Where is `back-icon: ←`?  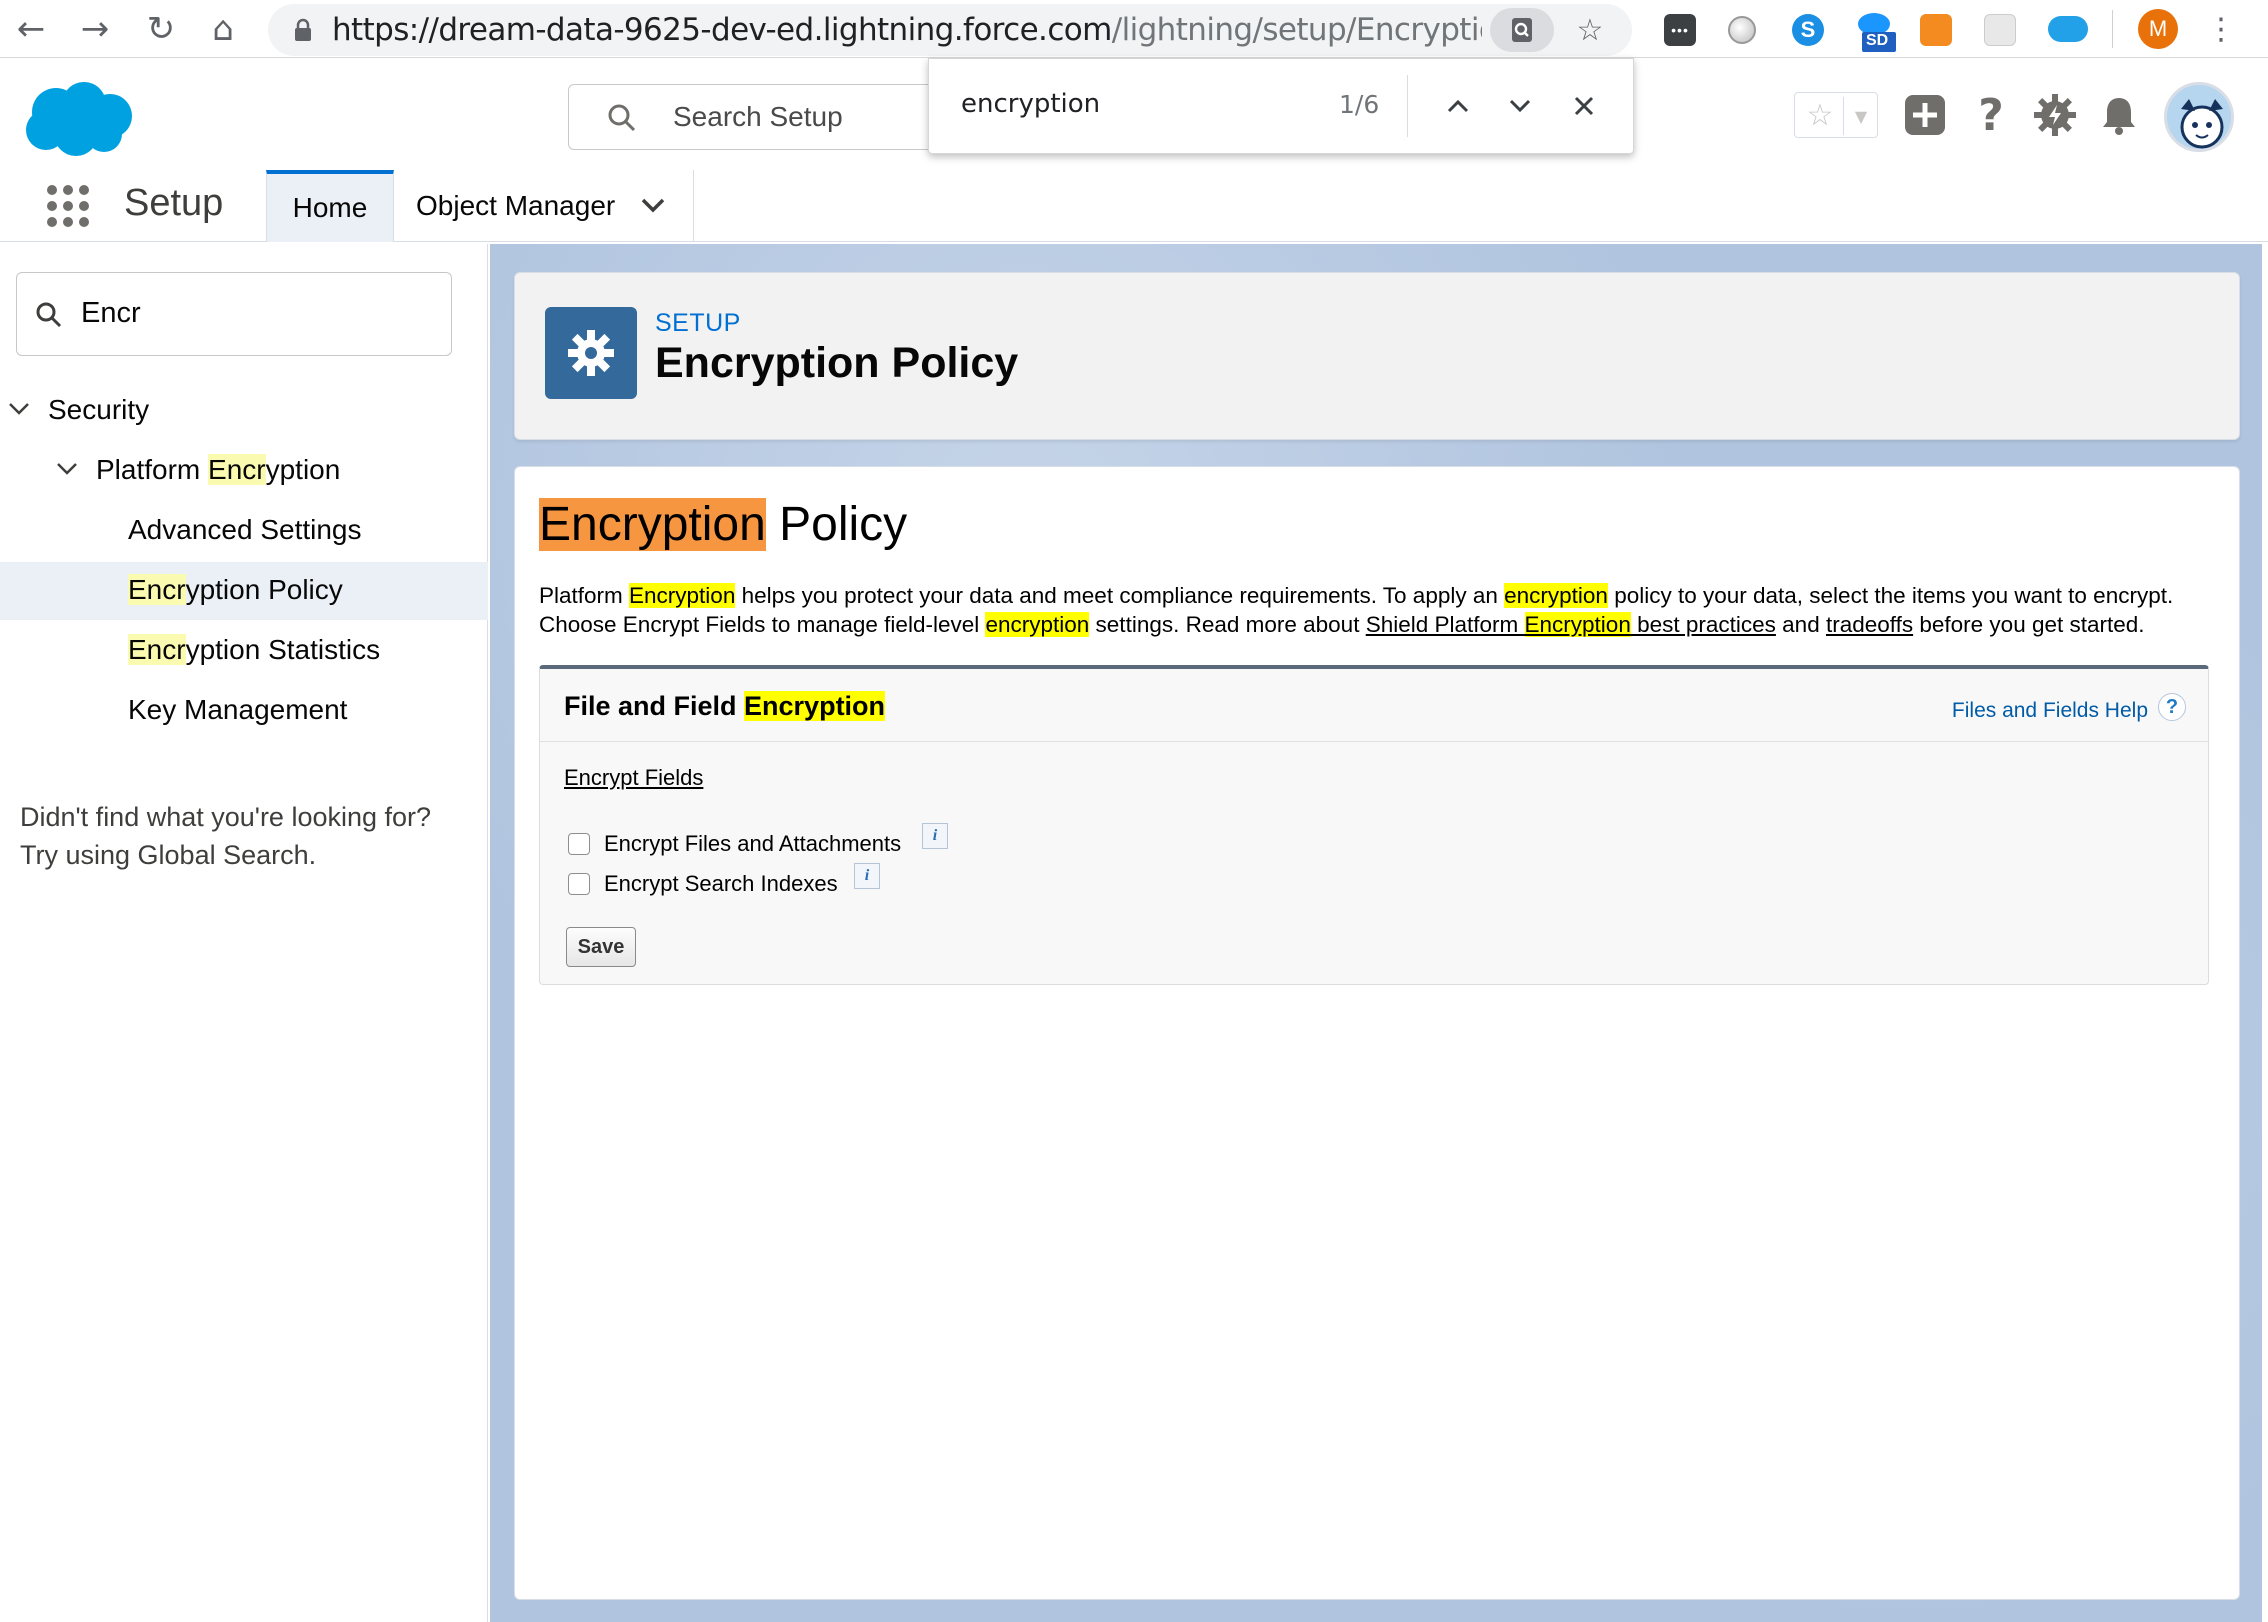 back-icon: ← is located at coordinates (31, 29).